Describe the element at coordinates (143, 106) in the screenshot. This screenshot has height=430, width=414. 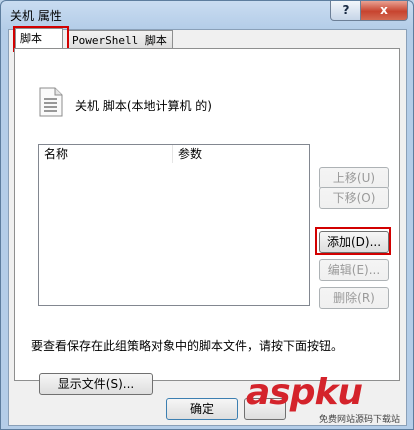
I see `scripts-heading: 关机 脚本(本地计算机 的)` at that location.